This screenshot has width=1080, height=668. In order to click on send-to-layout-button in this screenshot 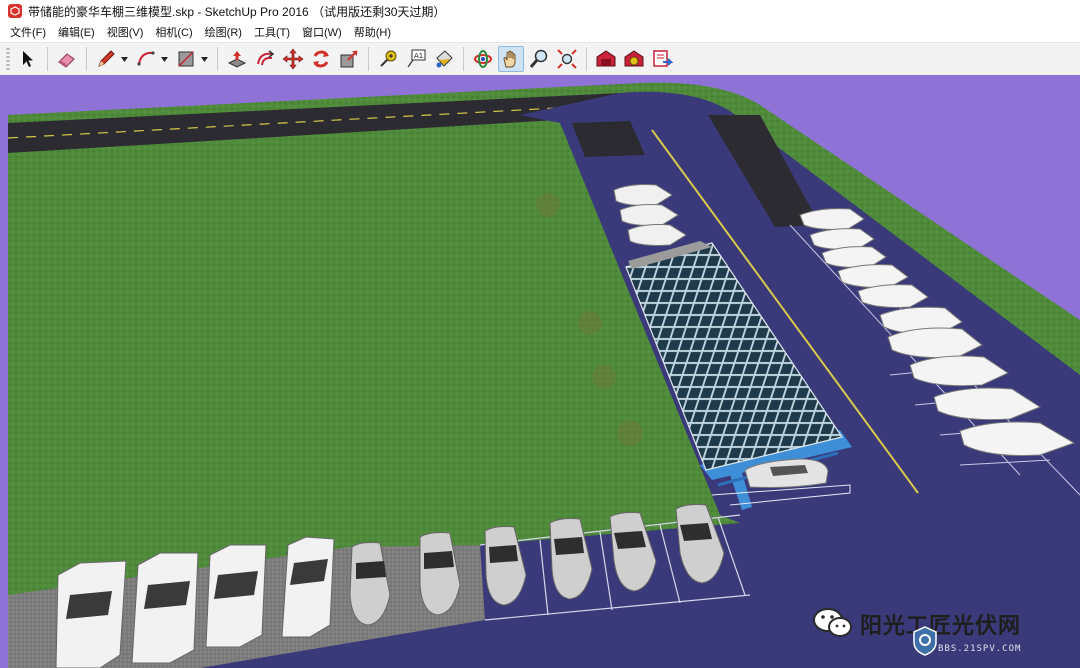, I will do `click(662, 59)`.